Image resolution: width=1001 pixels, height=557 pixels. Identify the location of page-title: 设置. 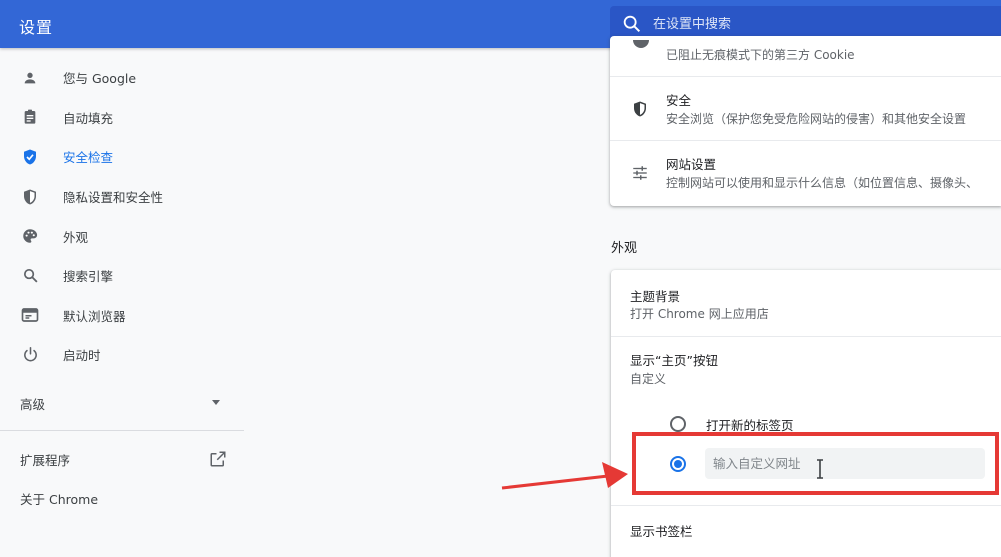
(36, 27).